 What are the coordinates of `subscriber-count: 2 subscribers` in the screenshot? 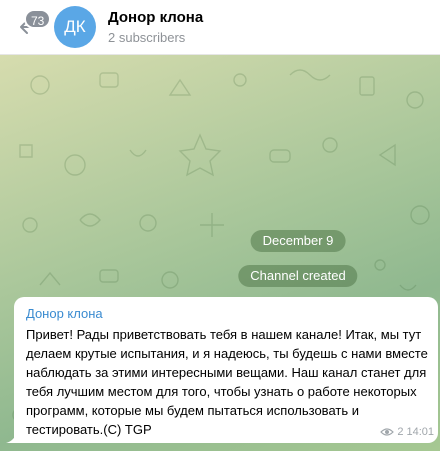 It's located at (147, 37).